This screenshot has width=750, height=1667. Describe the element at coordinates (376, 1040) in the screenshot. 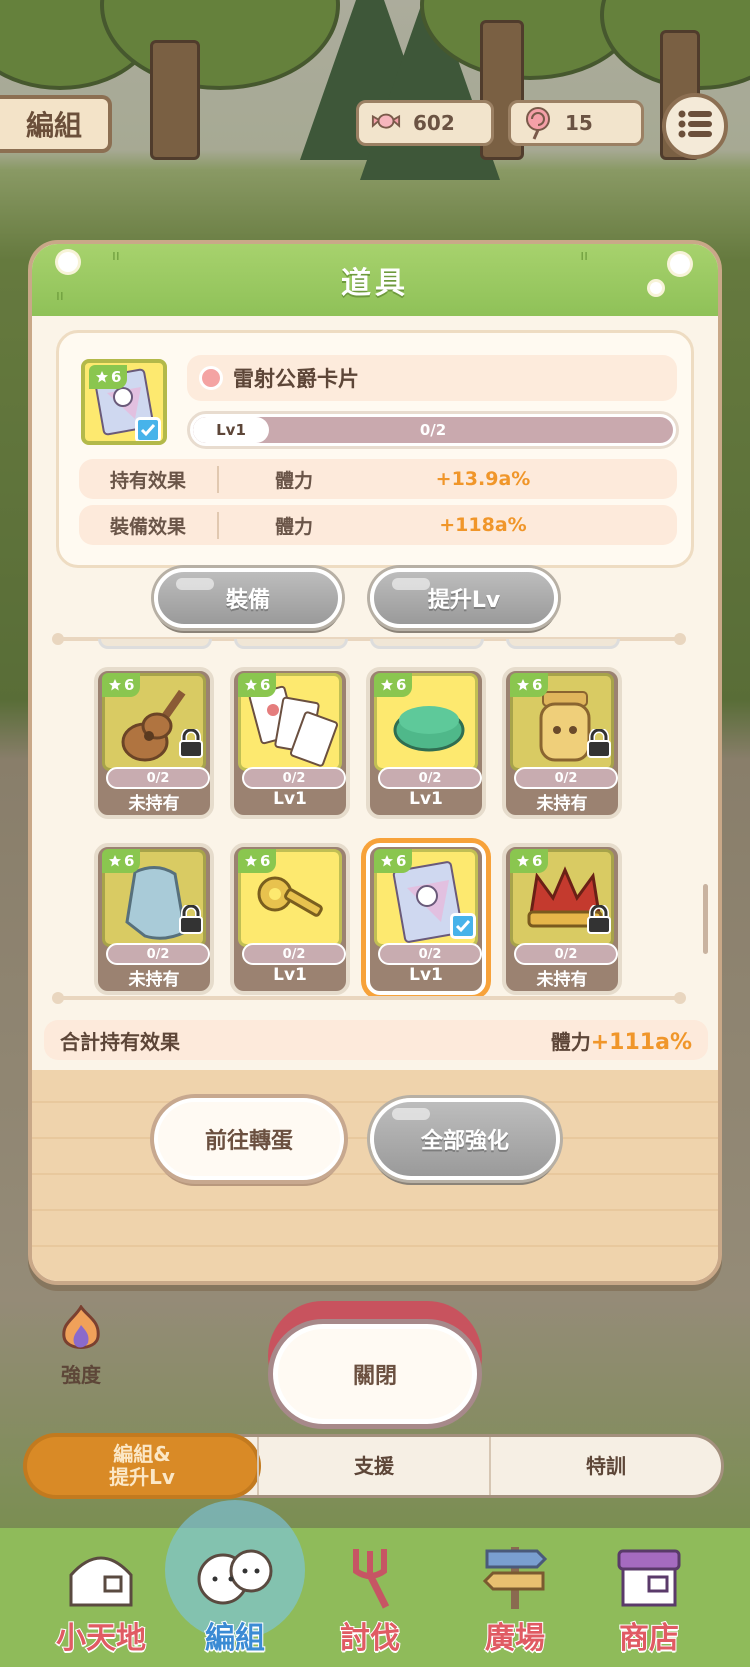

I see `total-effect-row: 合計持有效果 體力+111a%` at that location.